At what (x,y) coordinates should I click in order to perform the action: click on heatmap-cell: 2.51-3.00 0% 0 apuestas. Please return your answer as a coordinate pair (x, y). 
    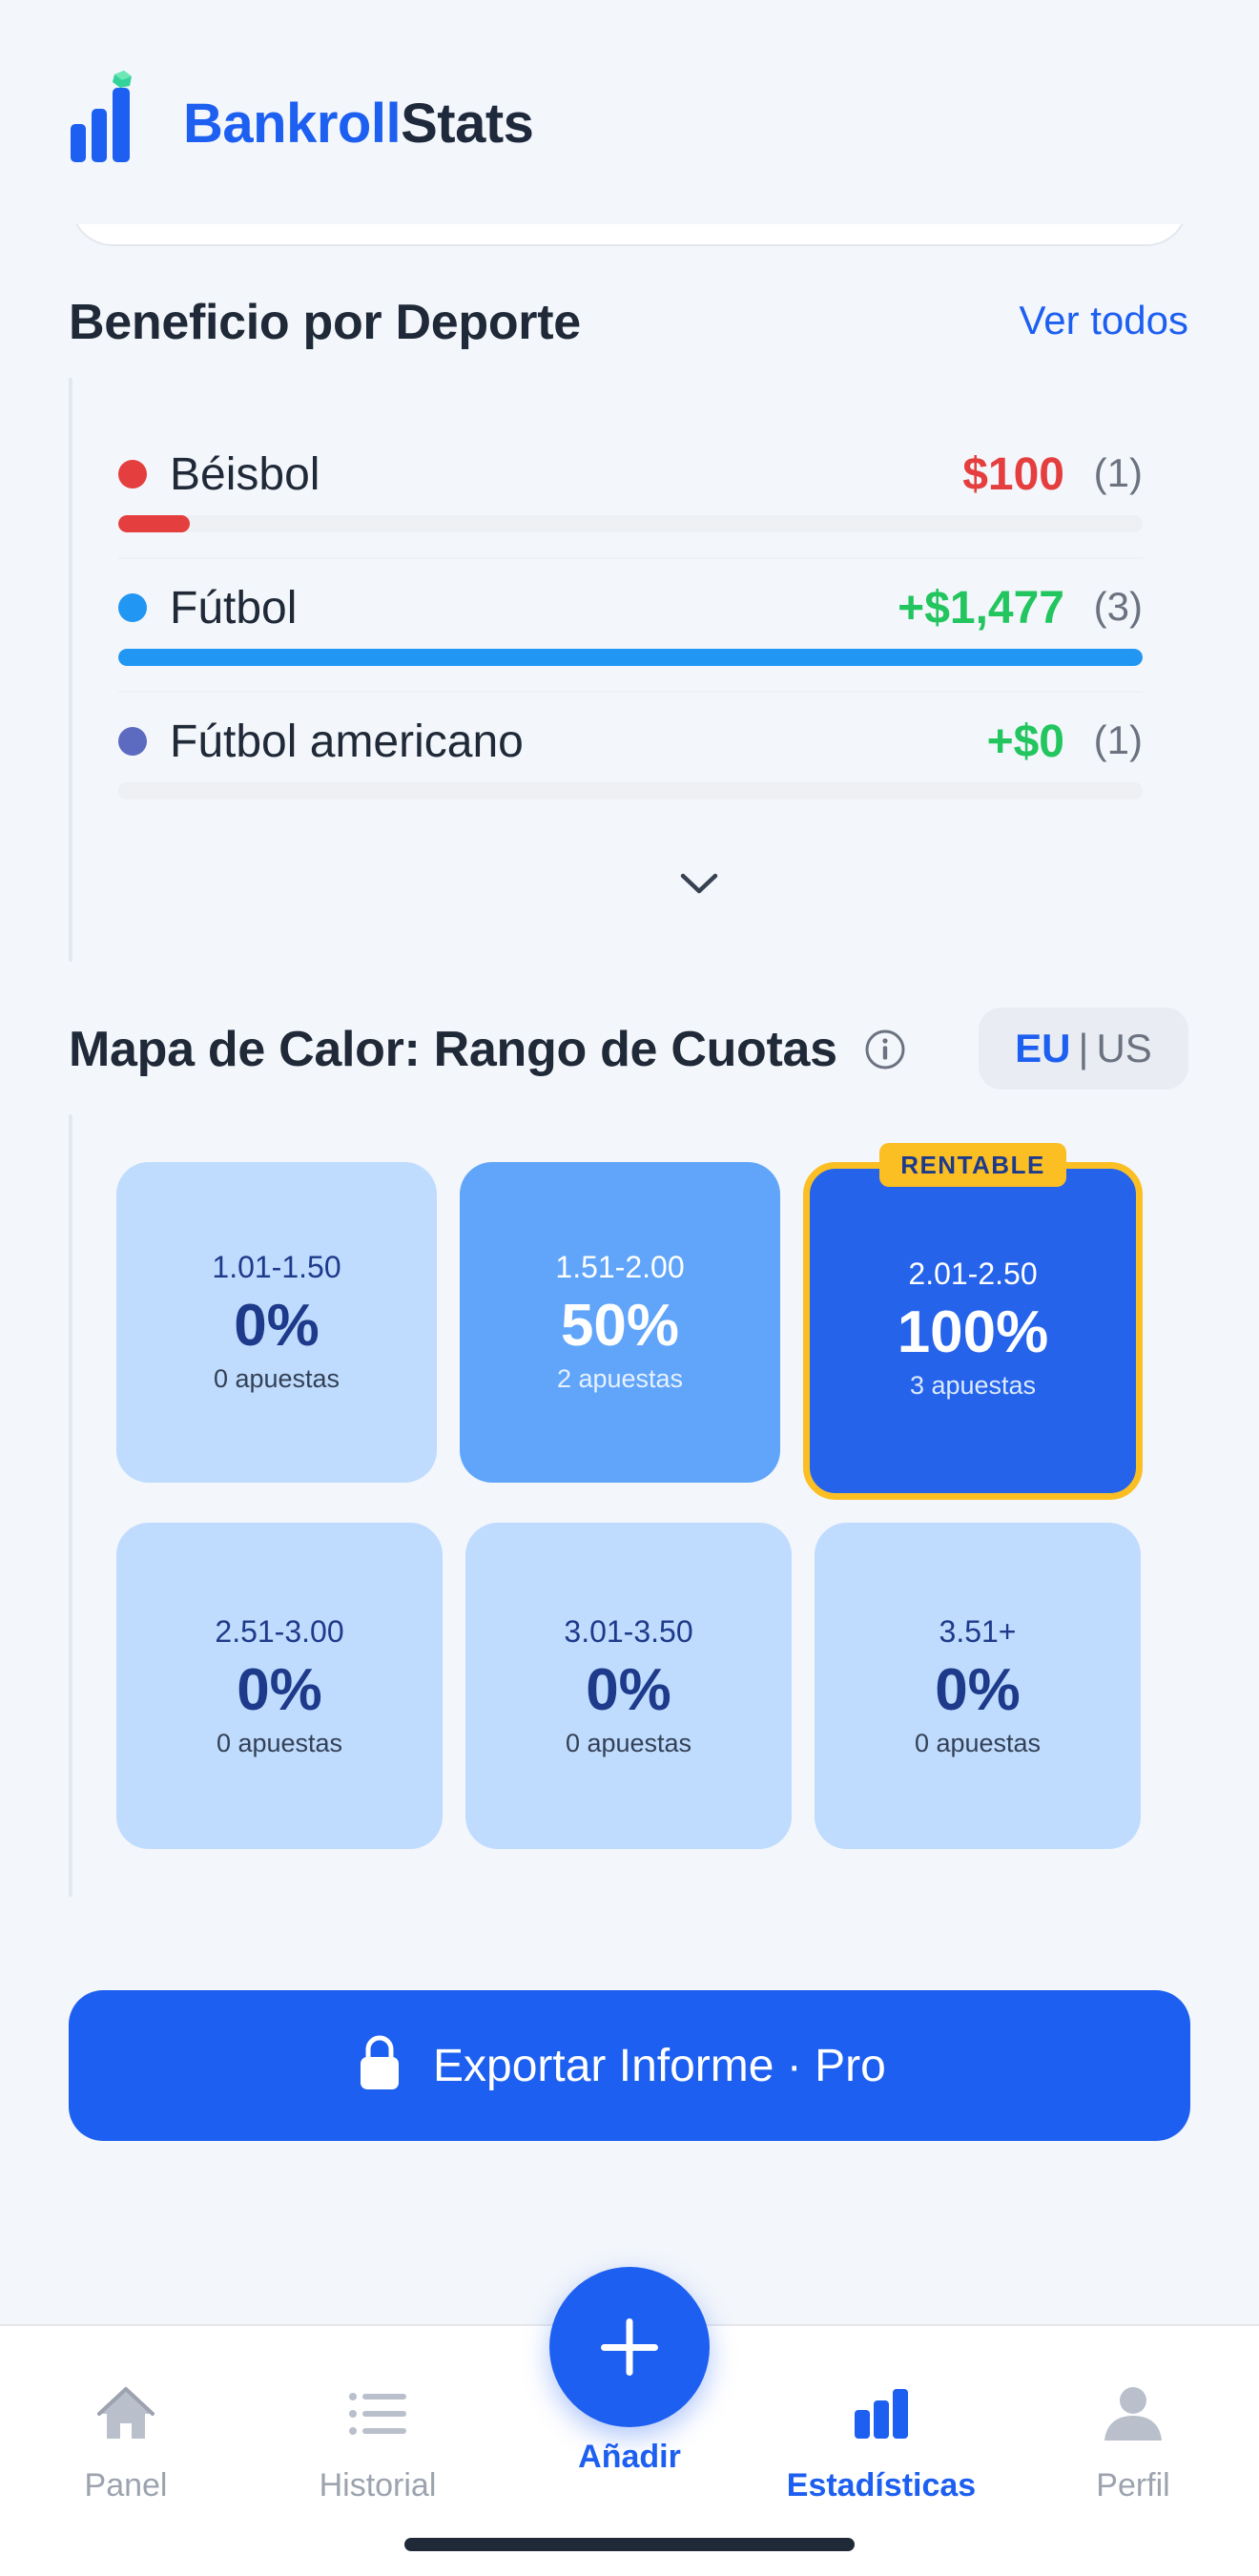
    Looking at the image, I should click on (279, 1686).